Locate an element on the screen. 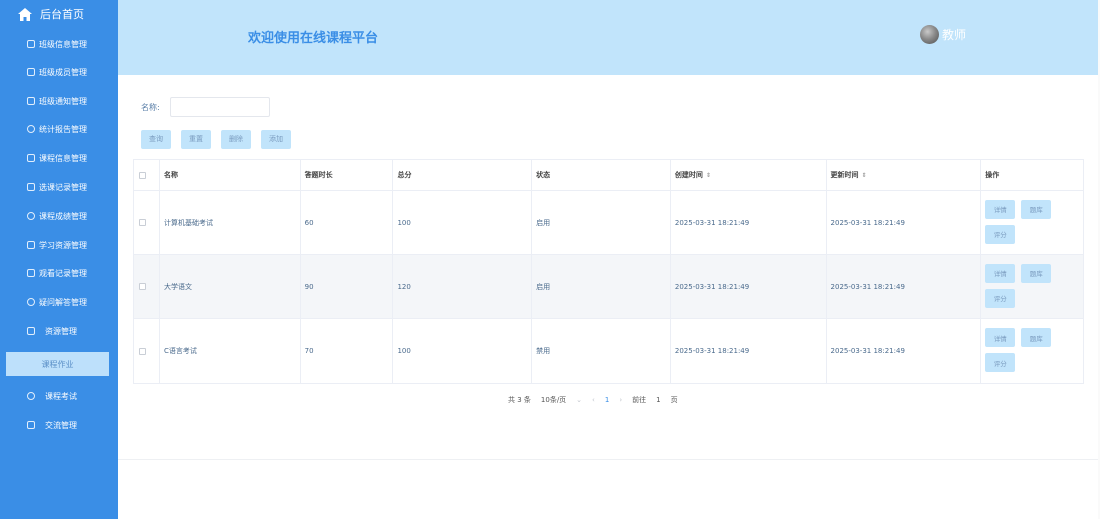 Image resolution: width=1100 pixels, height=519 pixels. delete-button: 删除 is located at coordinates (236, 139).